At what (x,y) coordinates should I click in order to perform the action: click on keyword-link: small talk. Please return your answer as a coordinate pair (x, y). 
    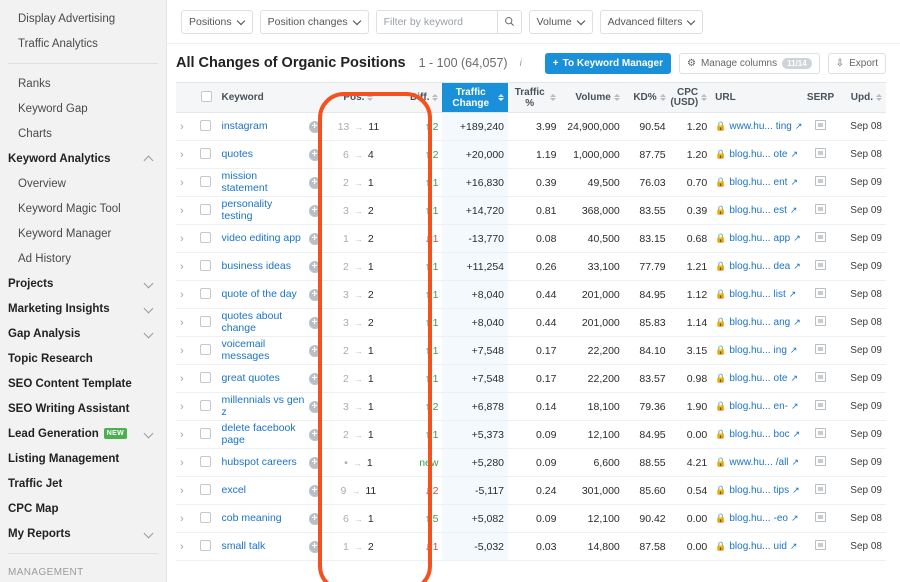
    Looking at the image, I should click on (244, 546).